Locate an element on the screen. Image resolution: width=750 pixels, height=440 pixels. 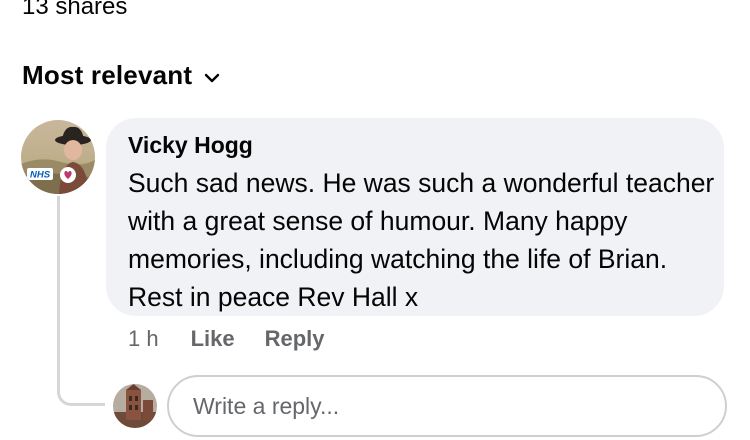
commenter-avatar: NHS is located at coordinates (58, 157).